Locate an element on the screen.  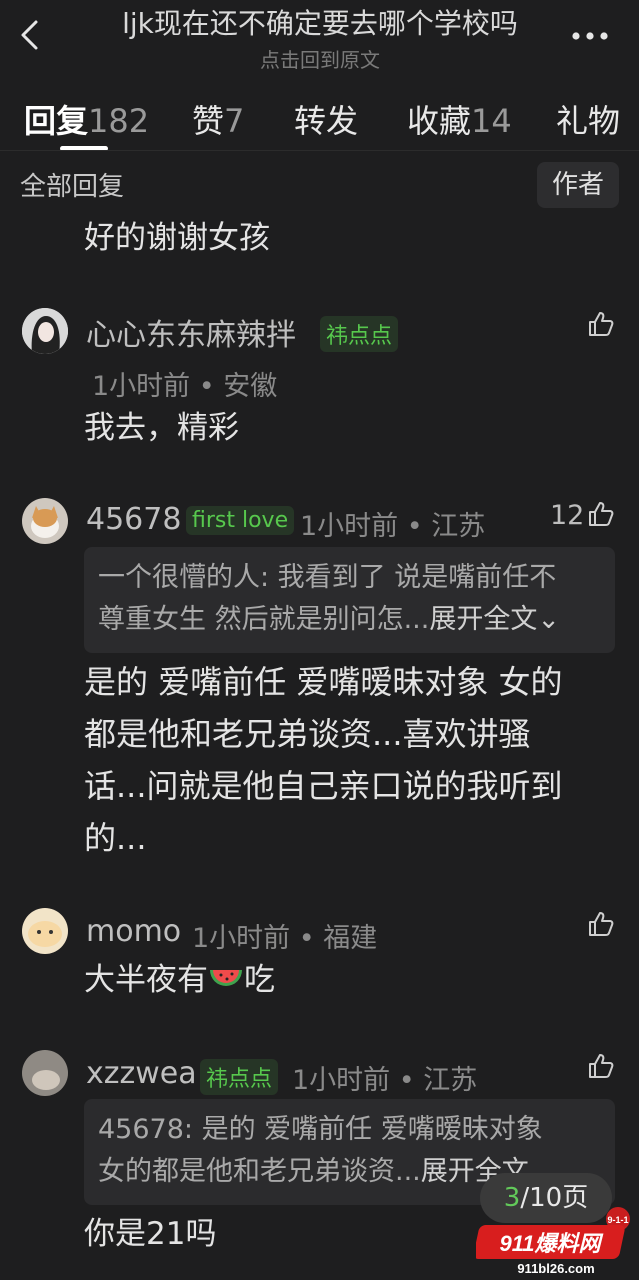
post-title: ljk现在还不确定要去哪个学校吗 is located at coordinates (320, 23).